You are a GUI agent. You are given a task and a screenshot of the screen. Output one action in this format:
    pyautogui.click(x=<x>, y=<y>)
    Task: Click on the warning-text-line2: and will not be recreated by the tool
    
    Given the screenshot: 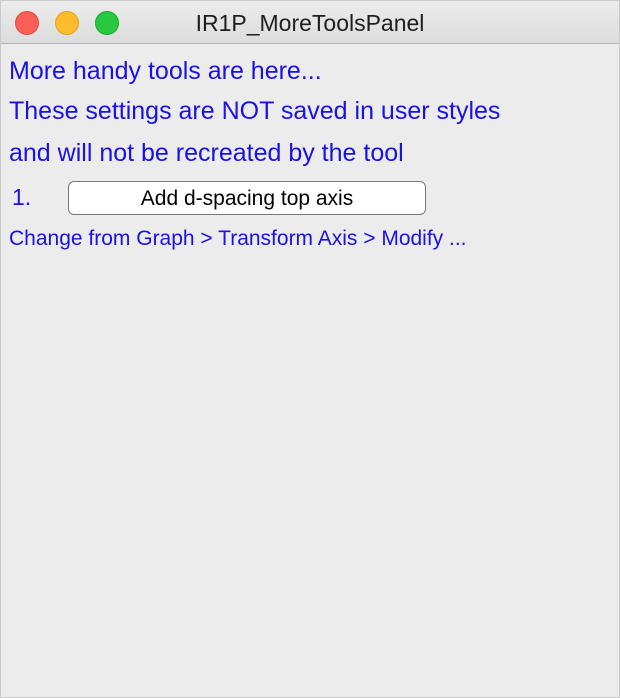 What is the action you would take?
    pyautogui.click(x=206, y=153)
    